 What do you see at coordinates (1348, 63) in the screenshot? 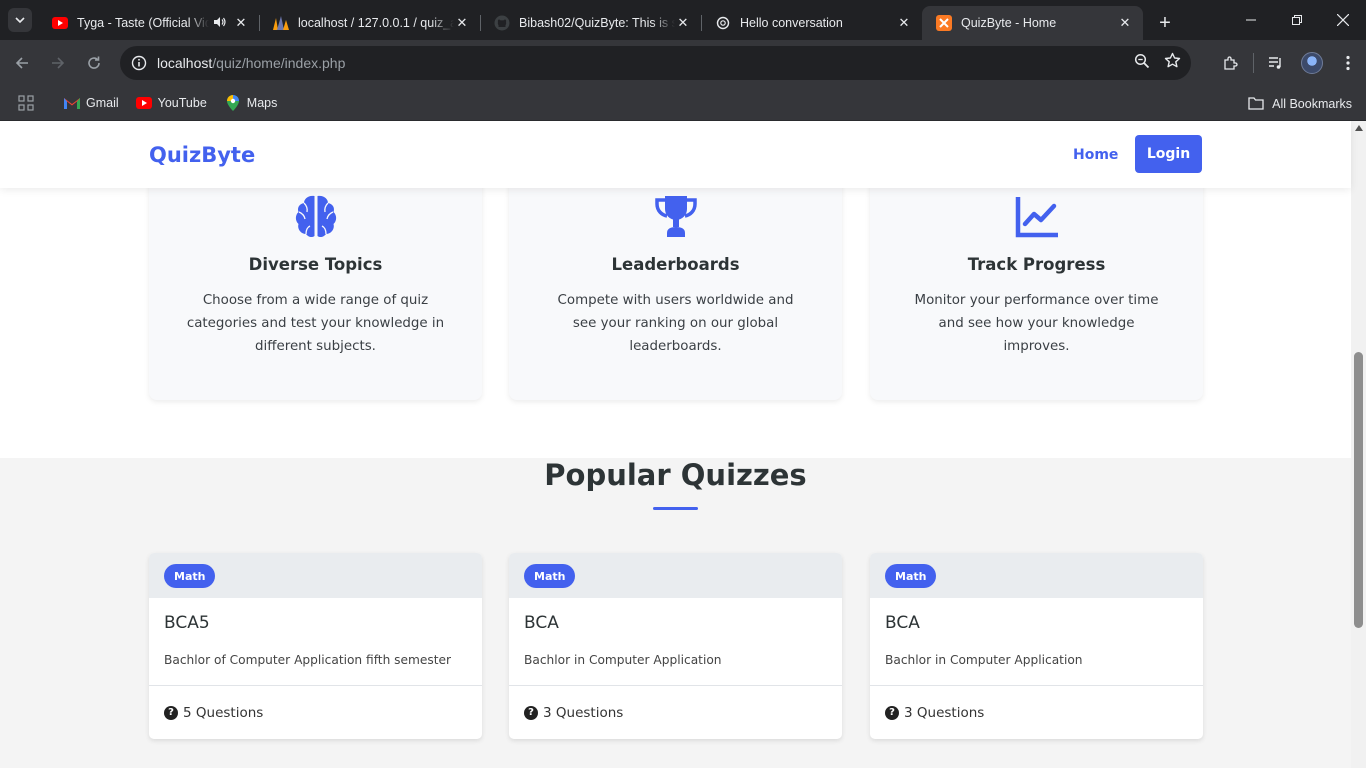
I see `kebab-menu-icon` at bounding box center [1348, 63].